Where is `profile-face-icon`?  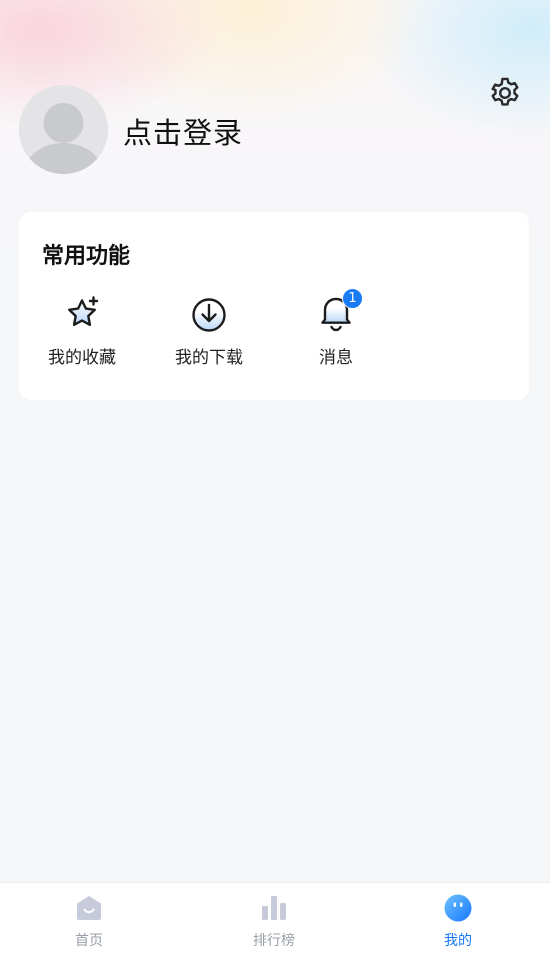 profile-face-icon is located at coordinates (458, 908).